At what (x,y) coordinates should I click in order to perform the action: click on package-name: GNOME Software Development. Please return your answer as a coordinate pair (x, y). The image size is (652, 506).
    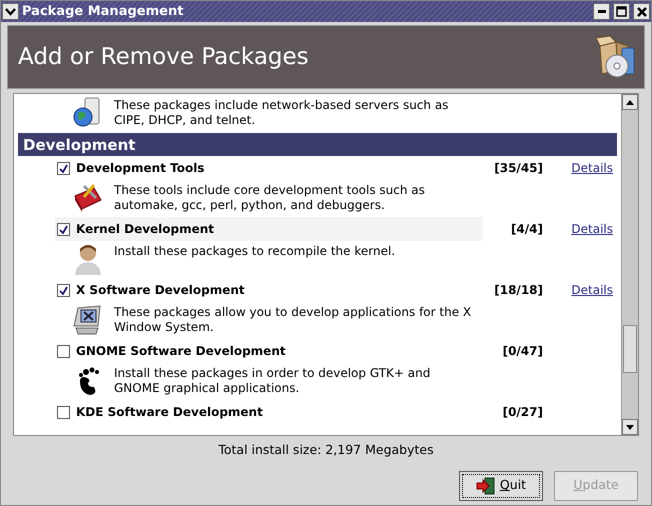
    Looking at the image, I should click on (181, 351).